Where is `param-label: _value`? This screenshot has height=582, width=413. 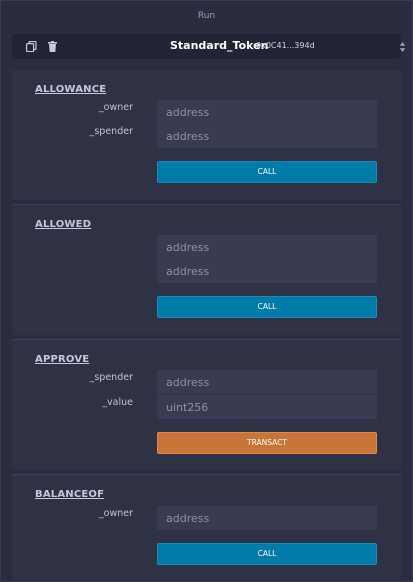
param-label: _value is located at coordinates (117, 402).